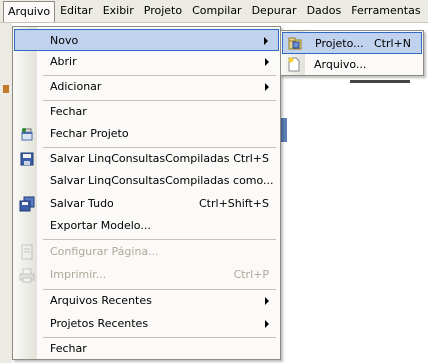  I want to click on menu-item-label: Salvar LinqConsultasCompiladas, so click(140, 158).